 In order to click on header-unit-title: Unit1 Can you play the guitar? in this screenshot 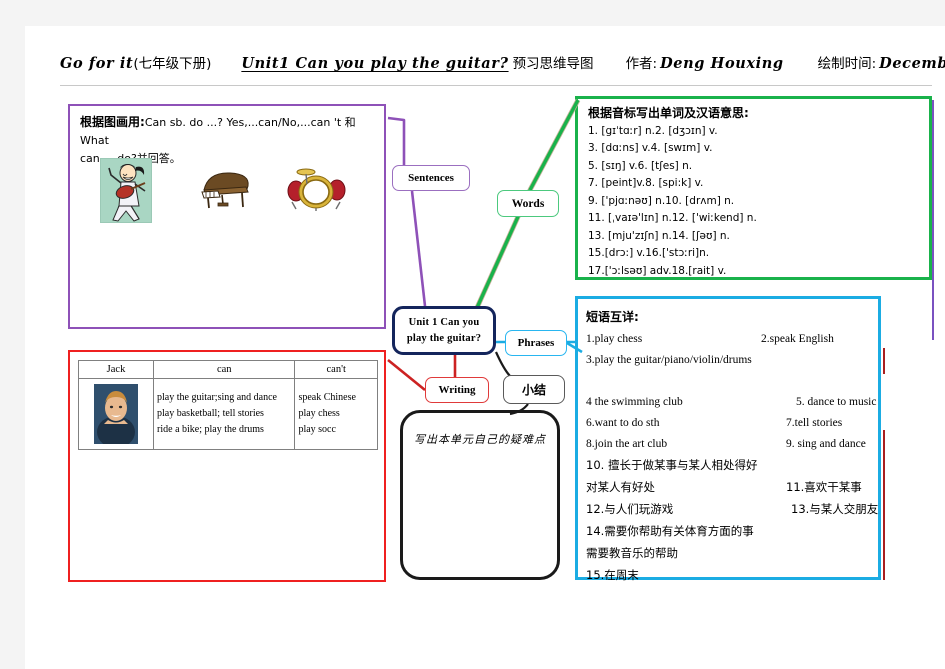, I will do `click(375, 63)`.